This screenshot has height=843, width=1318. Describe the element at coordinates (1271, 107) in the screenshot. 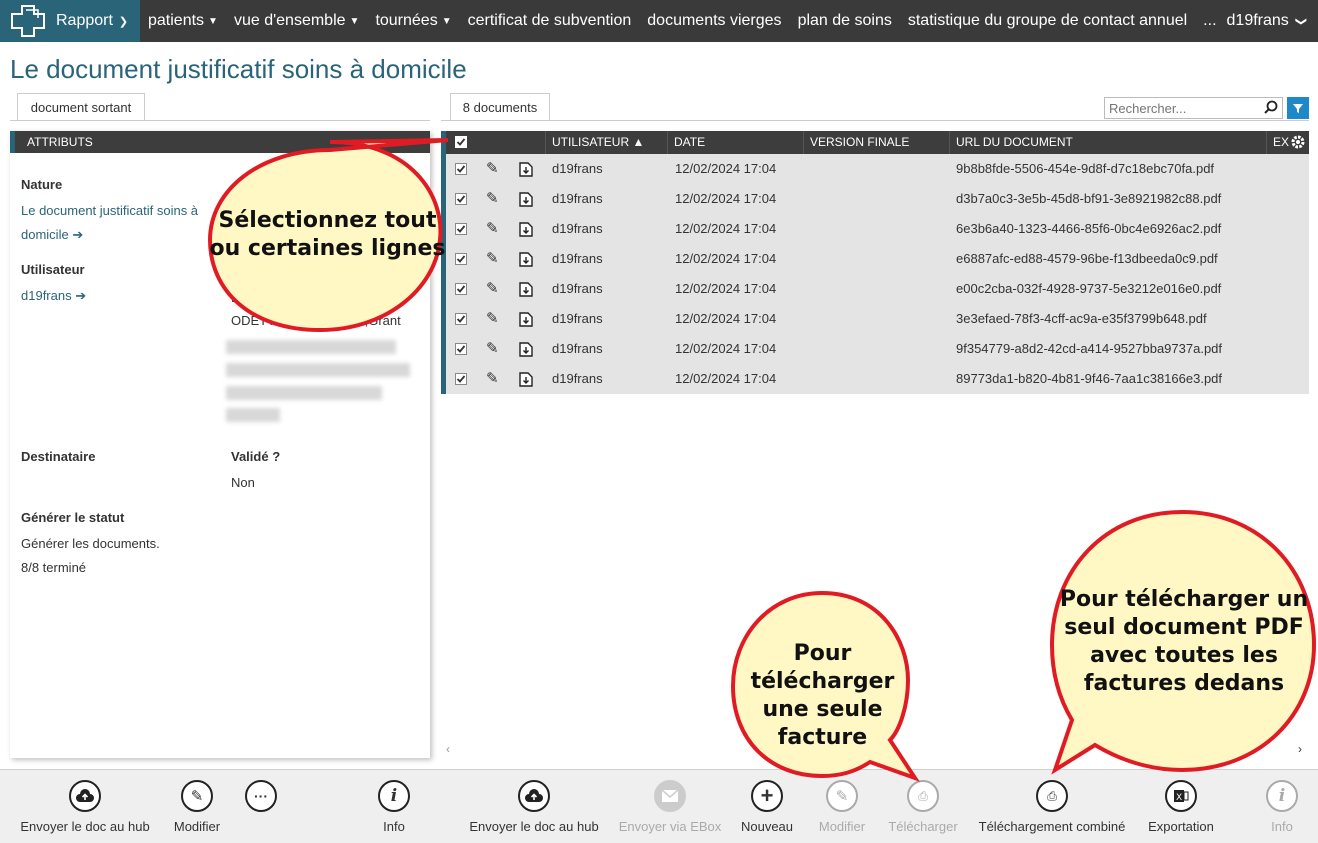

I see `search-icon` at that location.